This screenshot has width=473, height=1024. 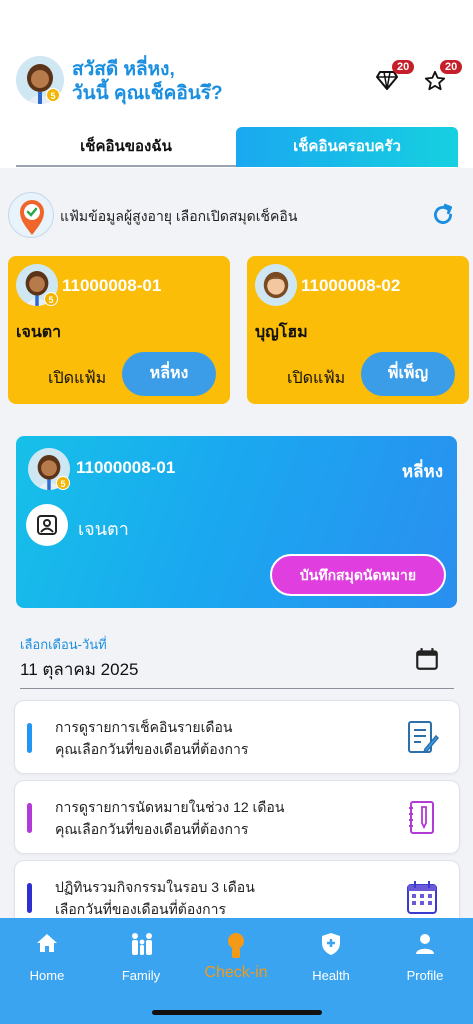 I want to click on star-count-badge: 20, so click(x=451, y=67).